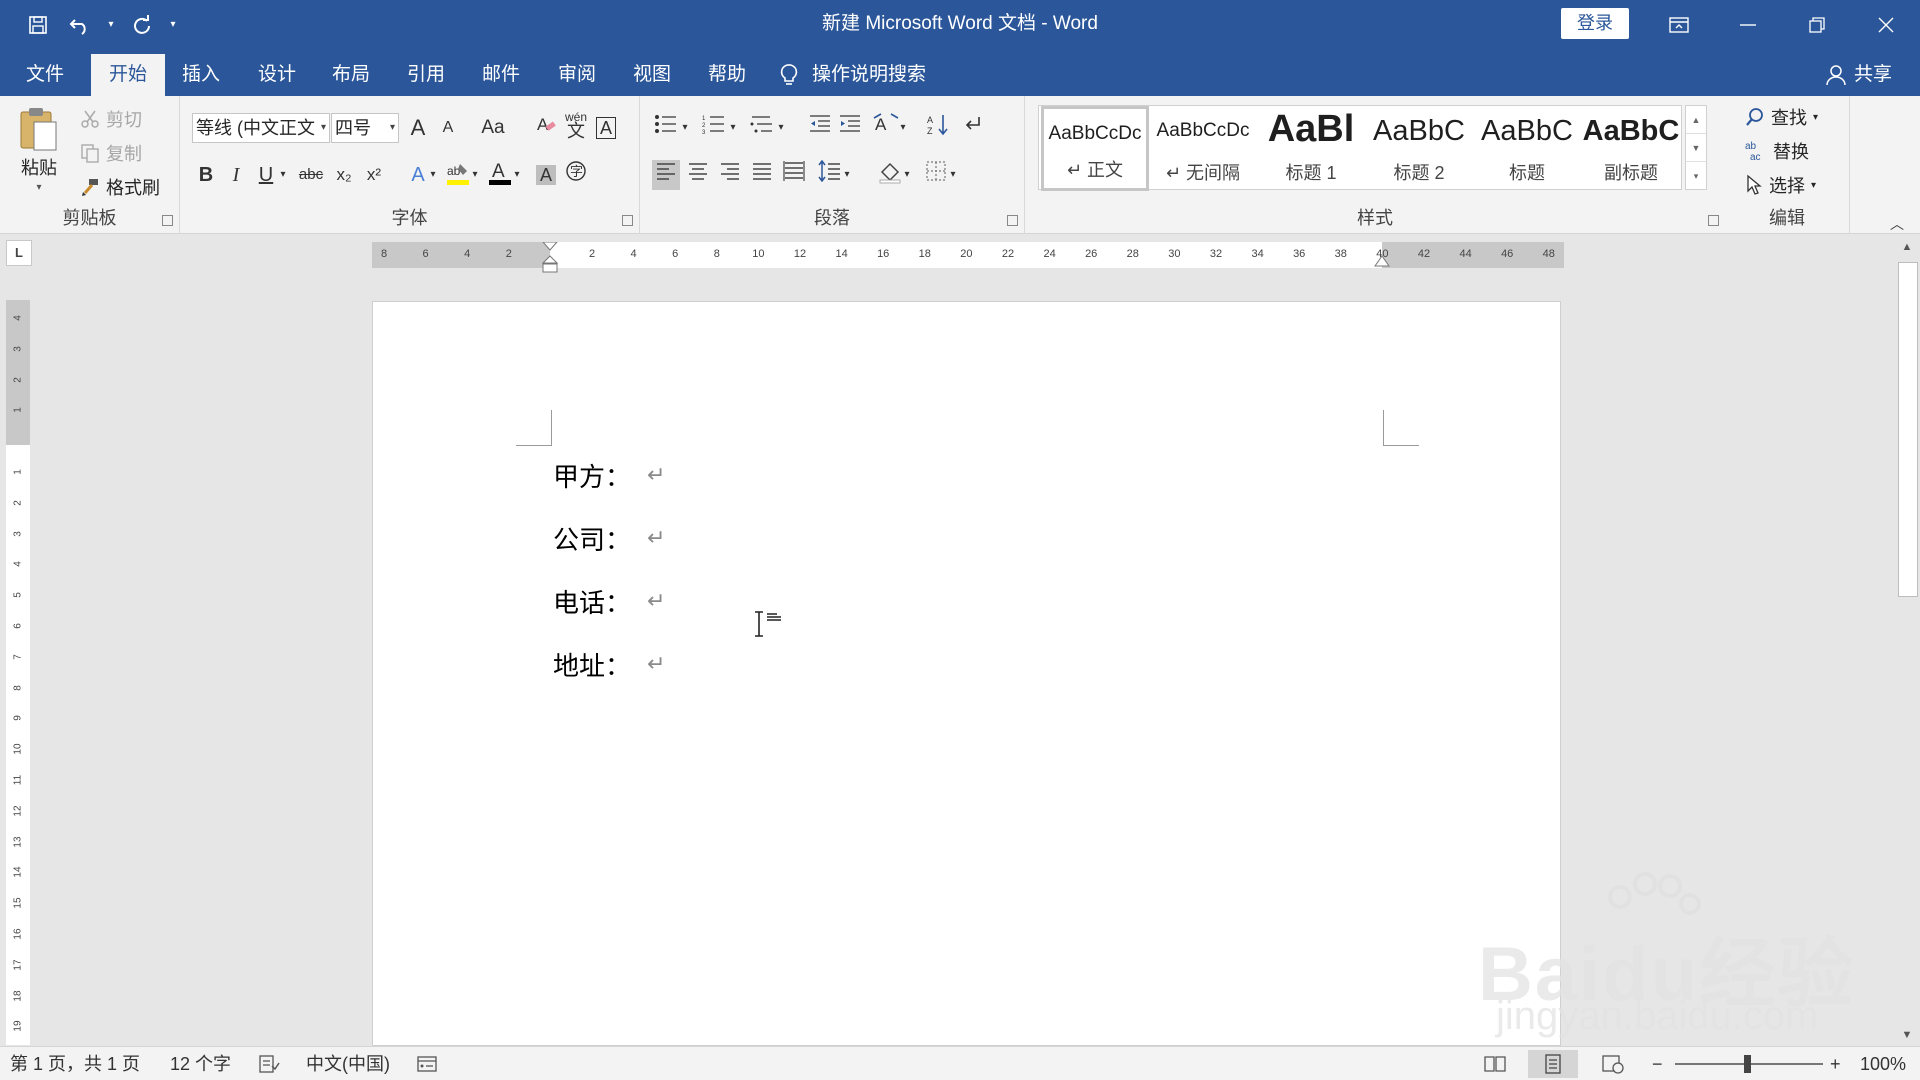 This screenshot has width=1920, height=1080. I want to click on borders-dropdown-icon: ▾, so click(953, 175).